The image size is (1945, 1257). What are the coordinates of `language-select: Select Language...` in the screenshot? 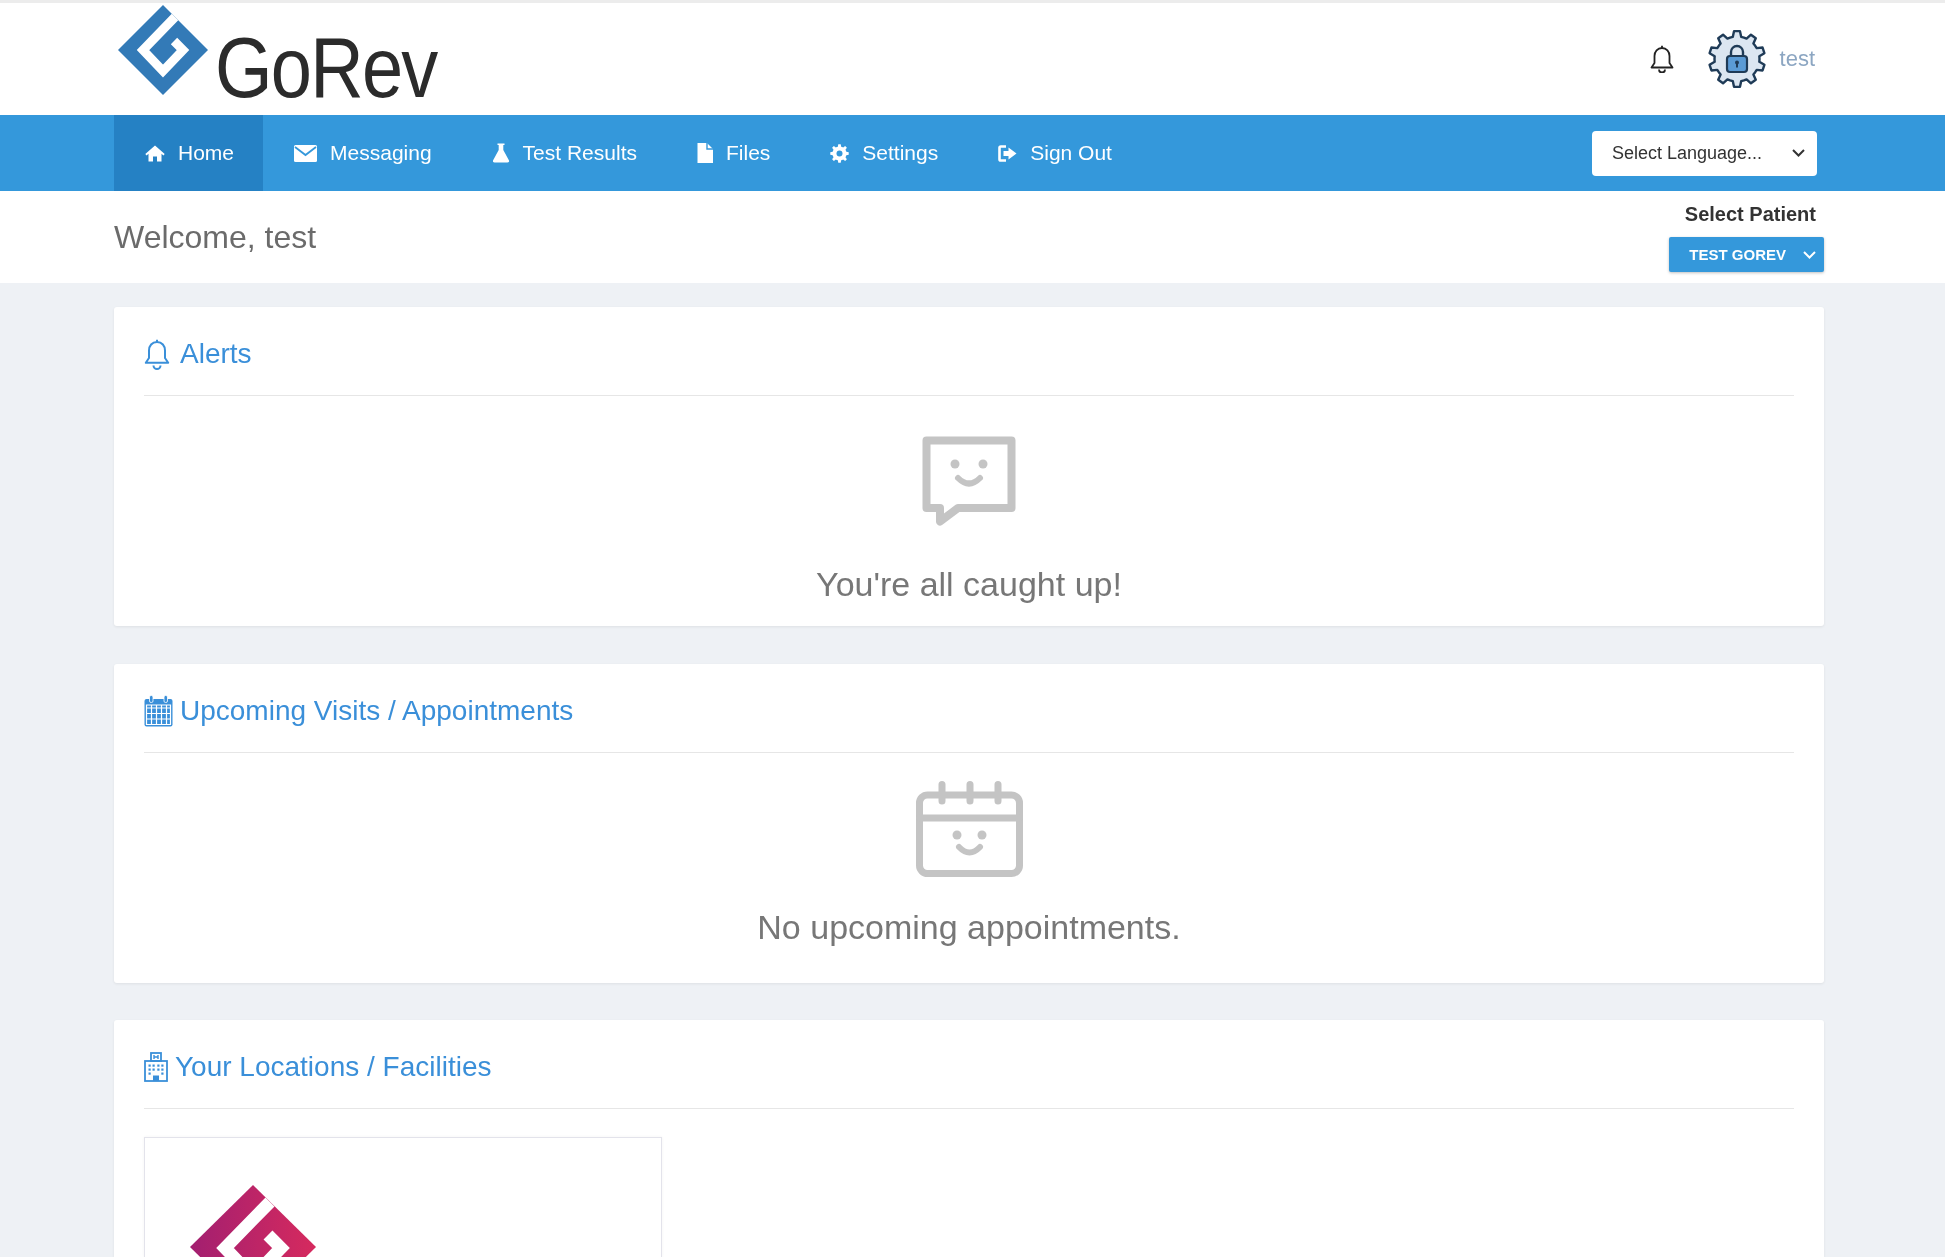 It's located at (1704, 153).